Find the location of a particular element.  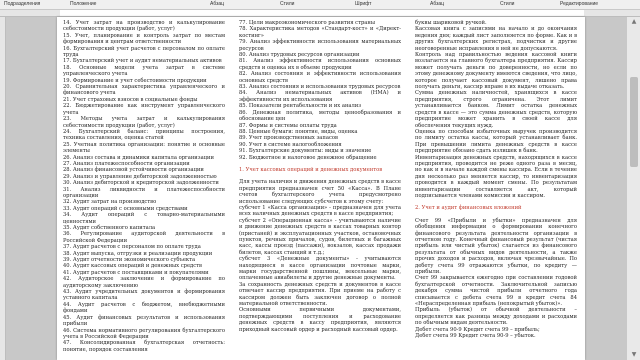

ruler-text-area is located at coordinates (322, 13).